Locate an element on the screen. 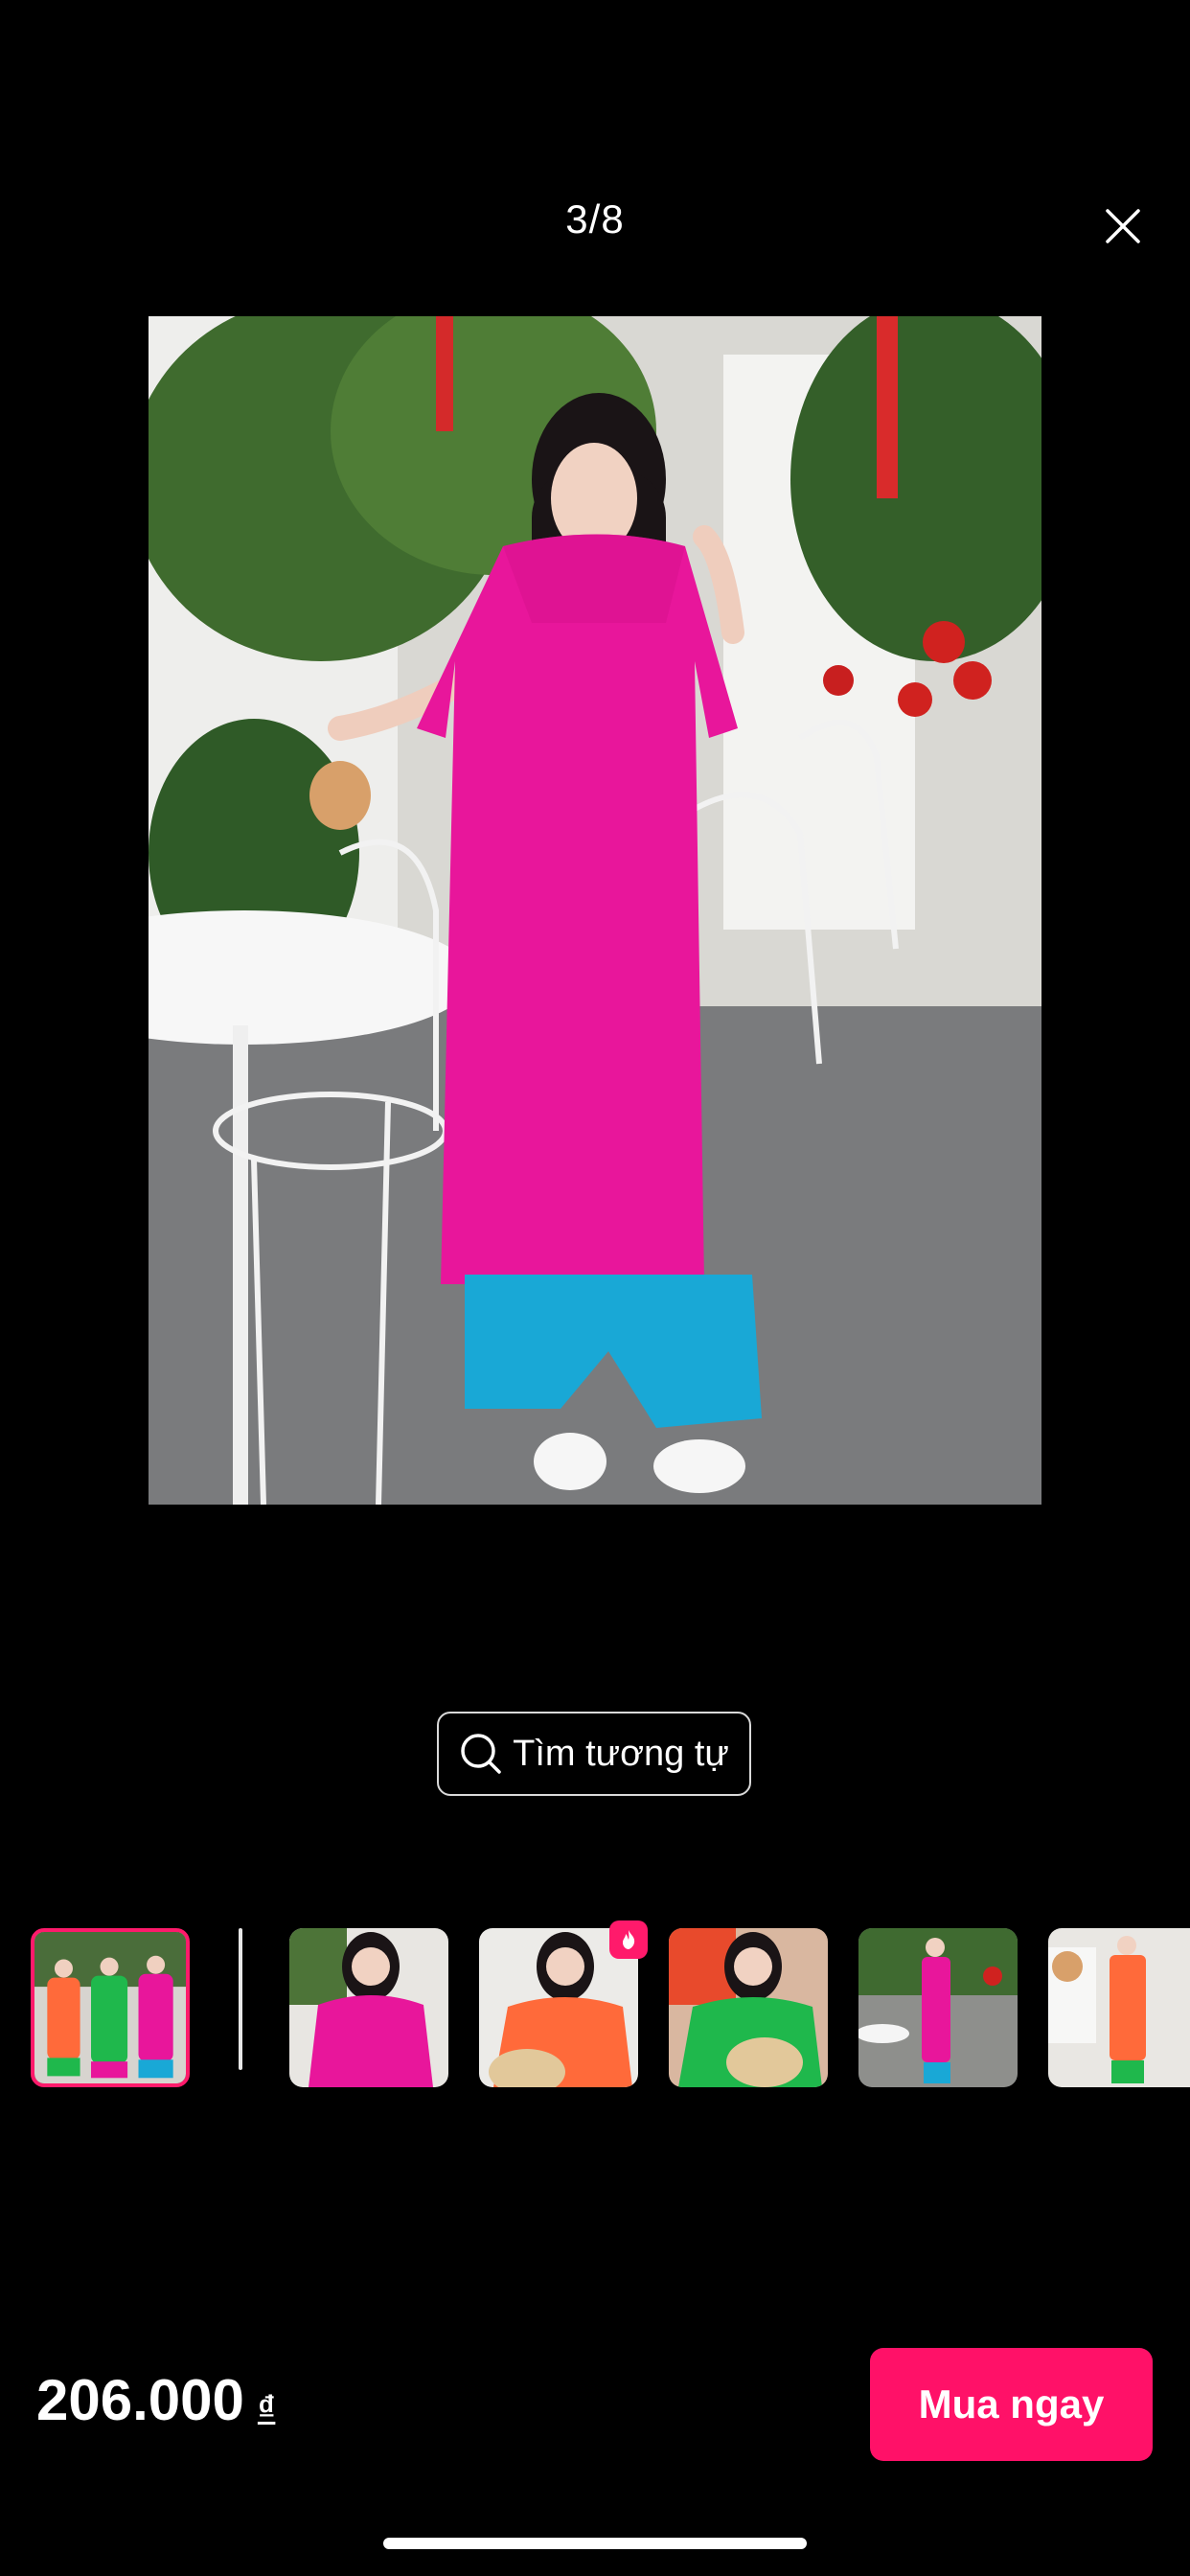 The height and width of the screenshot is (2576, 1190). search-similar-button: Tìm tương tự is located at coordinates (594, 1754).